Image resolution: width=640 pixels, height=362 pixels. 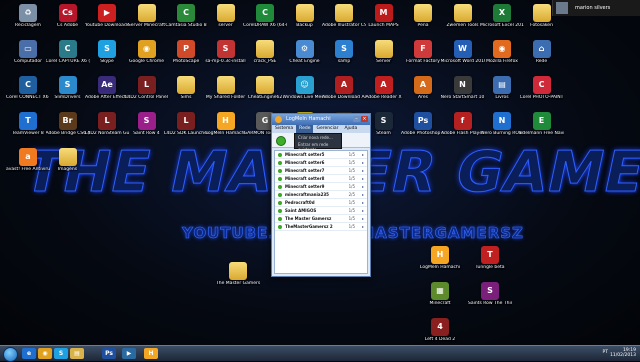 I want to click on menu-rede: Rede, so click(x=305, y=129).